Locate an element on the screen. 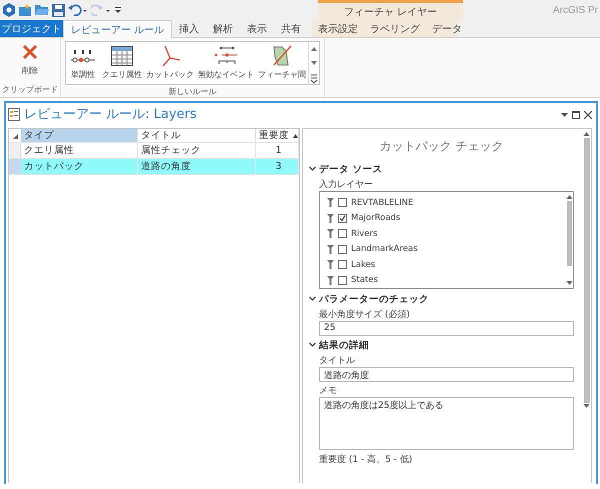  layer-name: REVTABLELINE is located at coordinates (382, 203).